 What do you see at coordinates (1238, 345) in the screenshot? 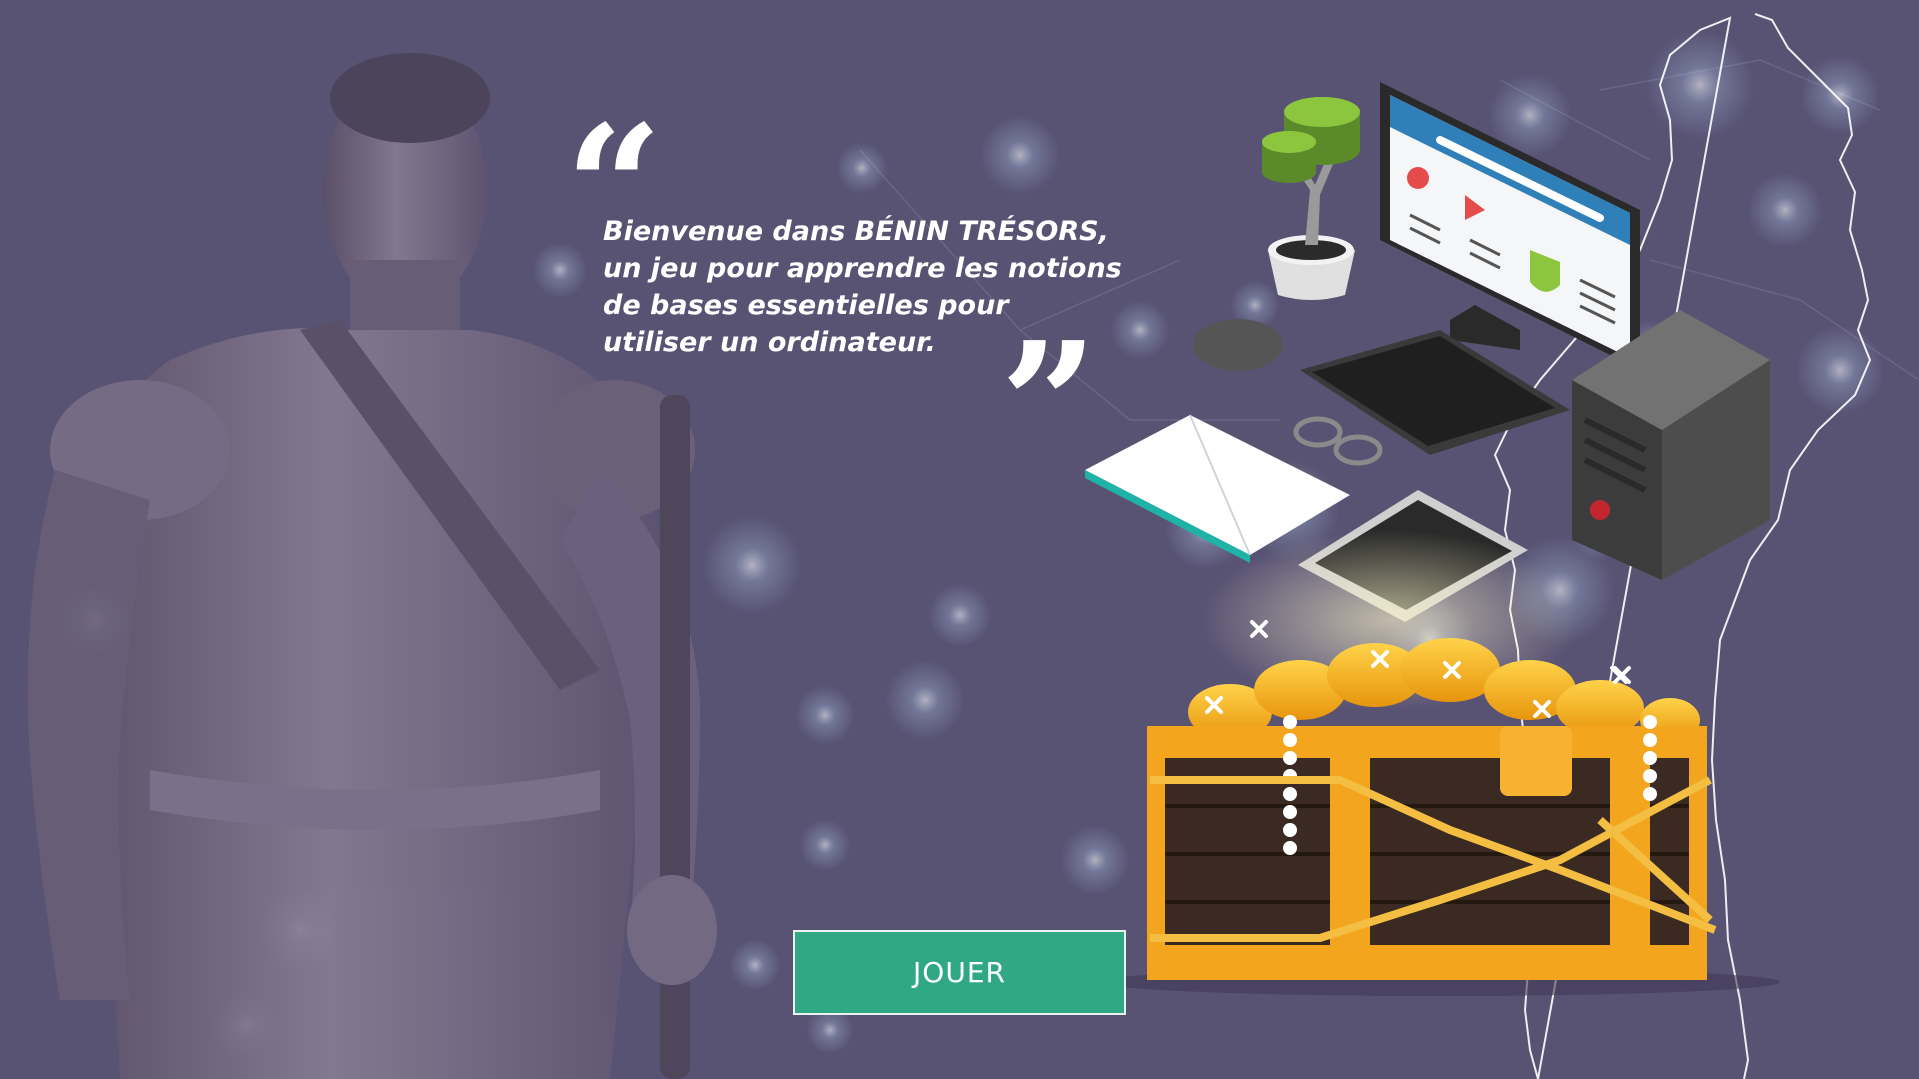
I see `computer-mouse` at bounding box center [1238, 345].